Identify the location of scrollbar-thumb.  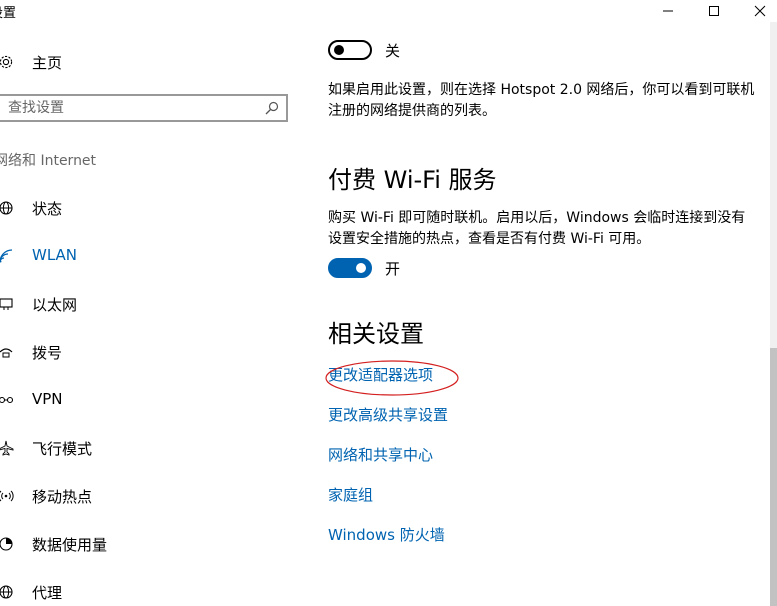
(773, 477).